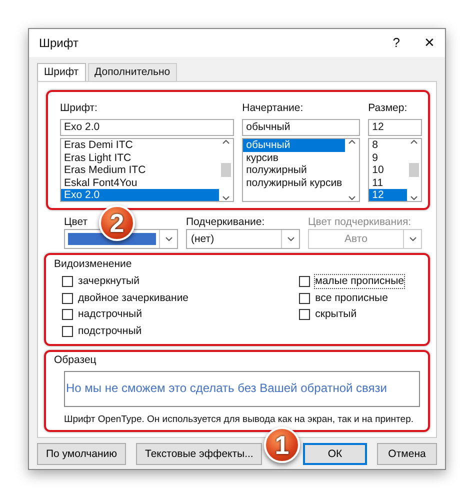 This screenshot has width=474, height=501. Describe the element at coordinates (294, 170) in the screenshot. I see `list-item: полужирный` at that location.